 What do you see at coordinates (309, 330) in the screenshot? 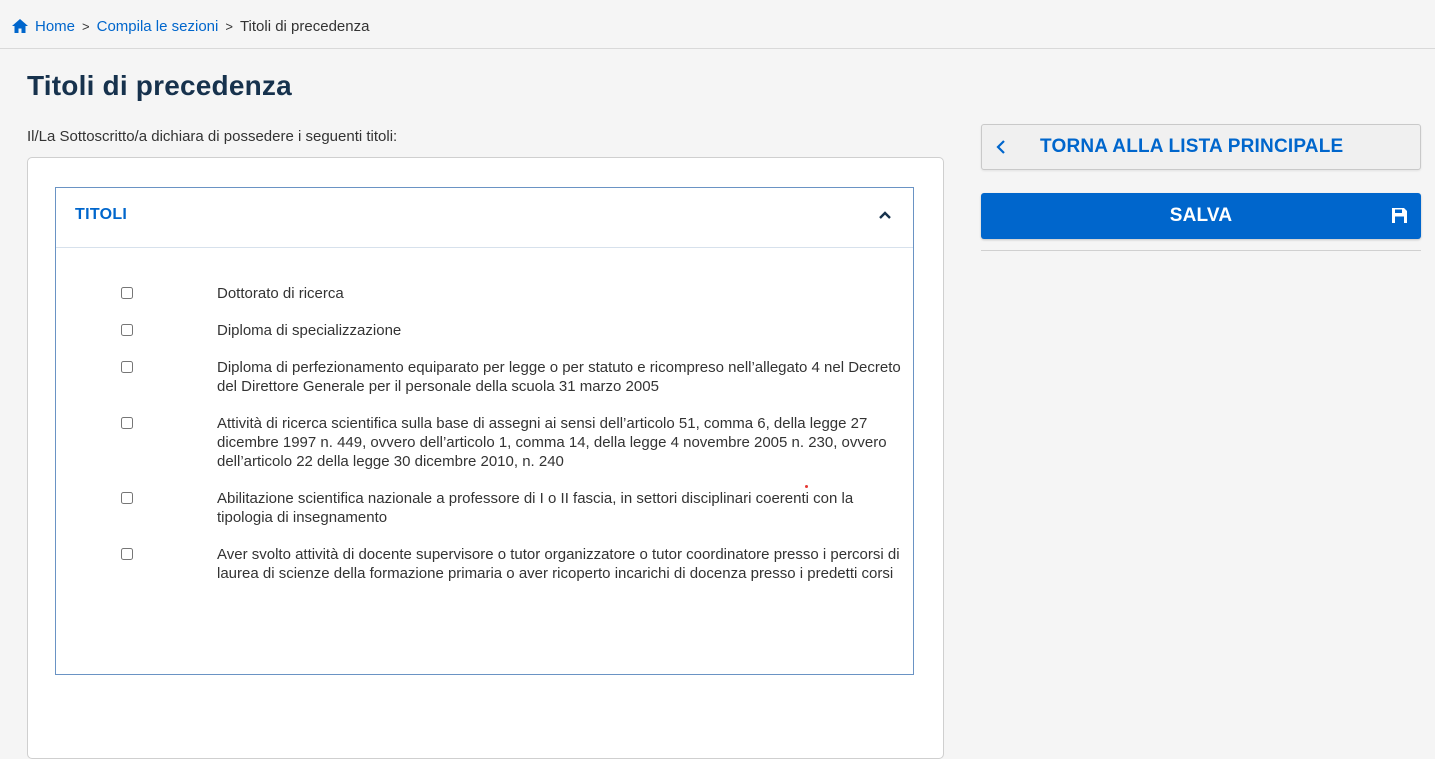
I see `titolo-label: Diploma di specializzazione` at bounding box center [309, 330].